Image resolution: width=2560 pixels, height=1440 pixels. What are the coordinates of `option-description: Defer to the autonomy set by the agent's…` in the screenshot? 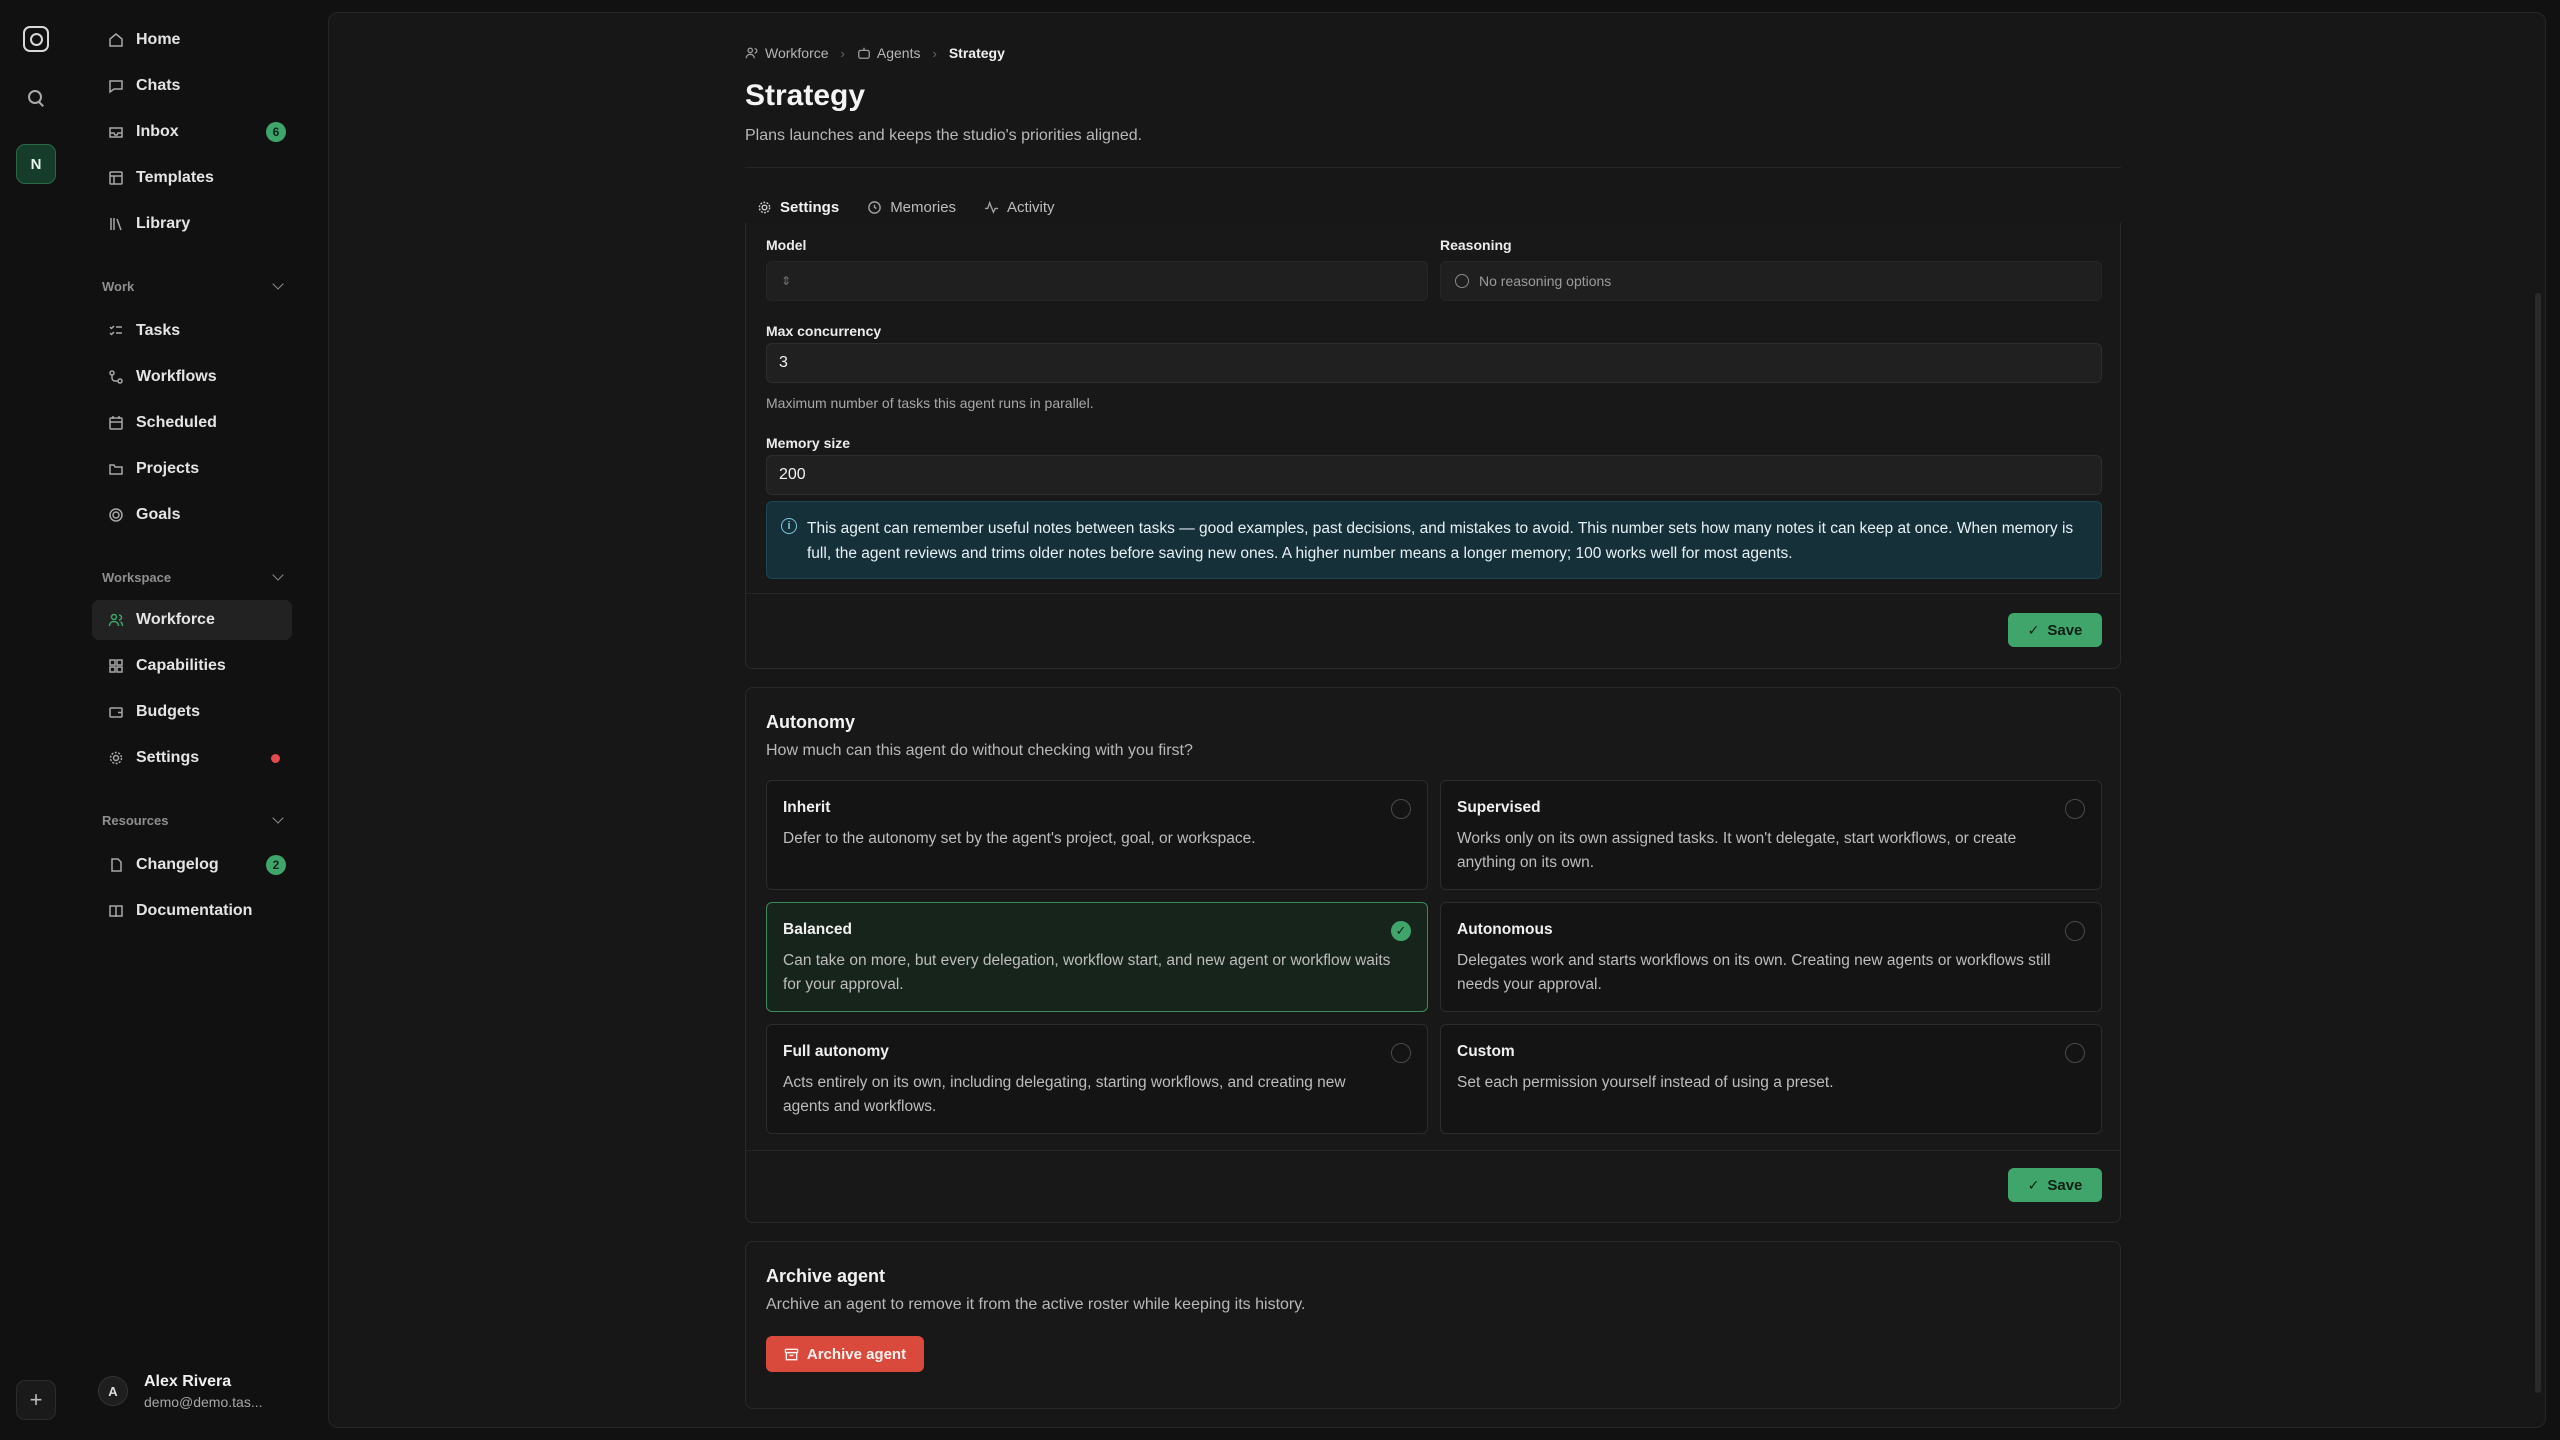 It's located at (1019, 838).